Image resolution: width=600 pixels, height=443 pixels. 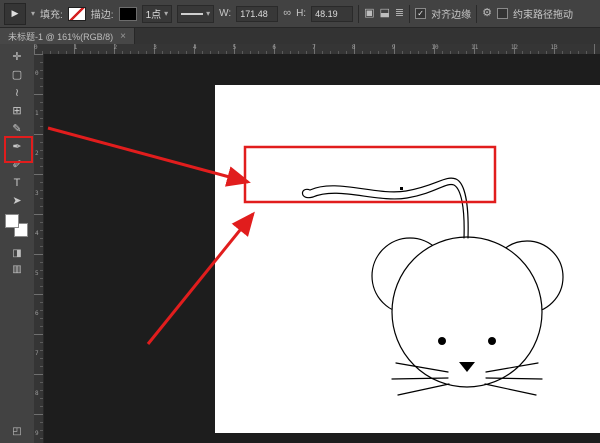 I want to click on horizontal-ruler-numbers: 0 1 2 3 4 5 6 7 8 9 10 11 12 13, so click(x=296, y=47).